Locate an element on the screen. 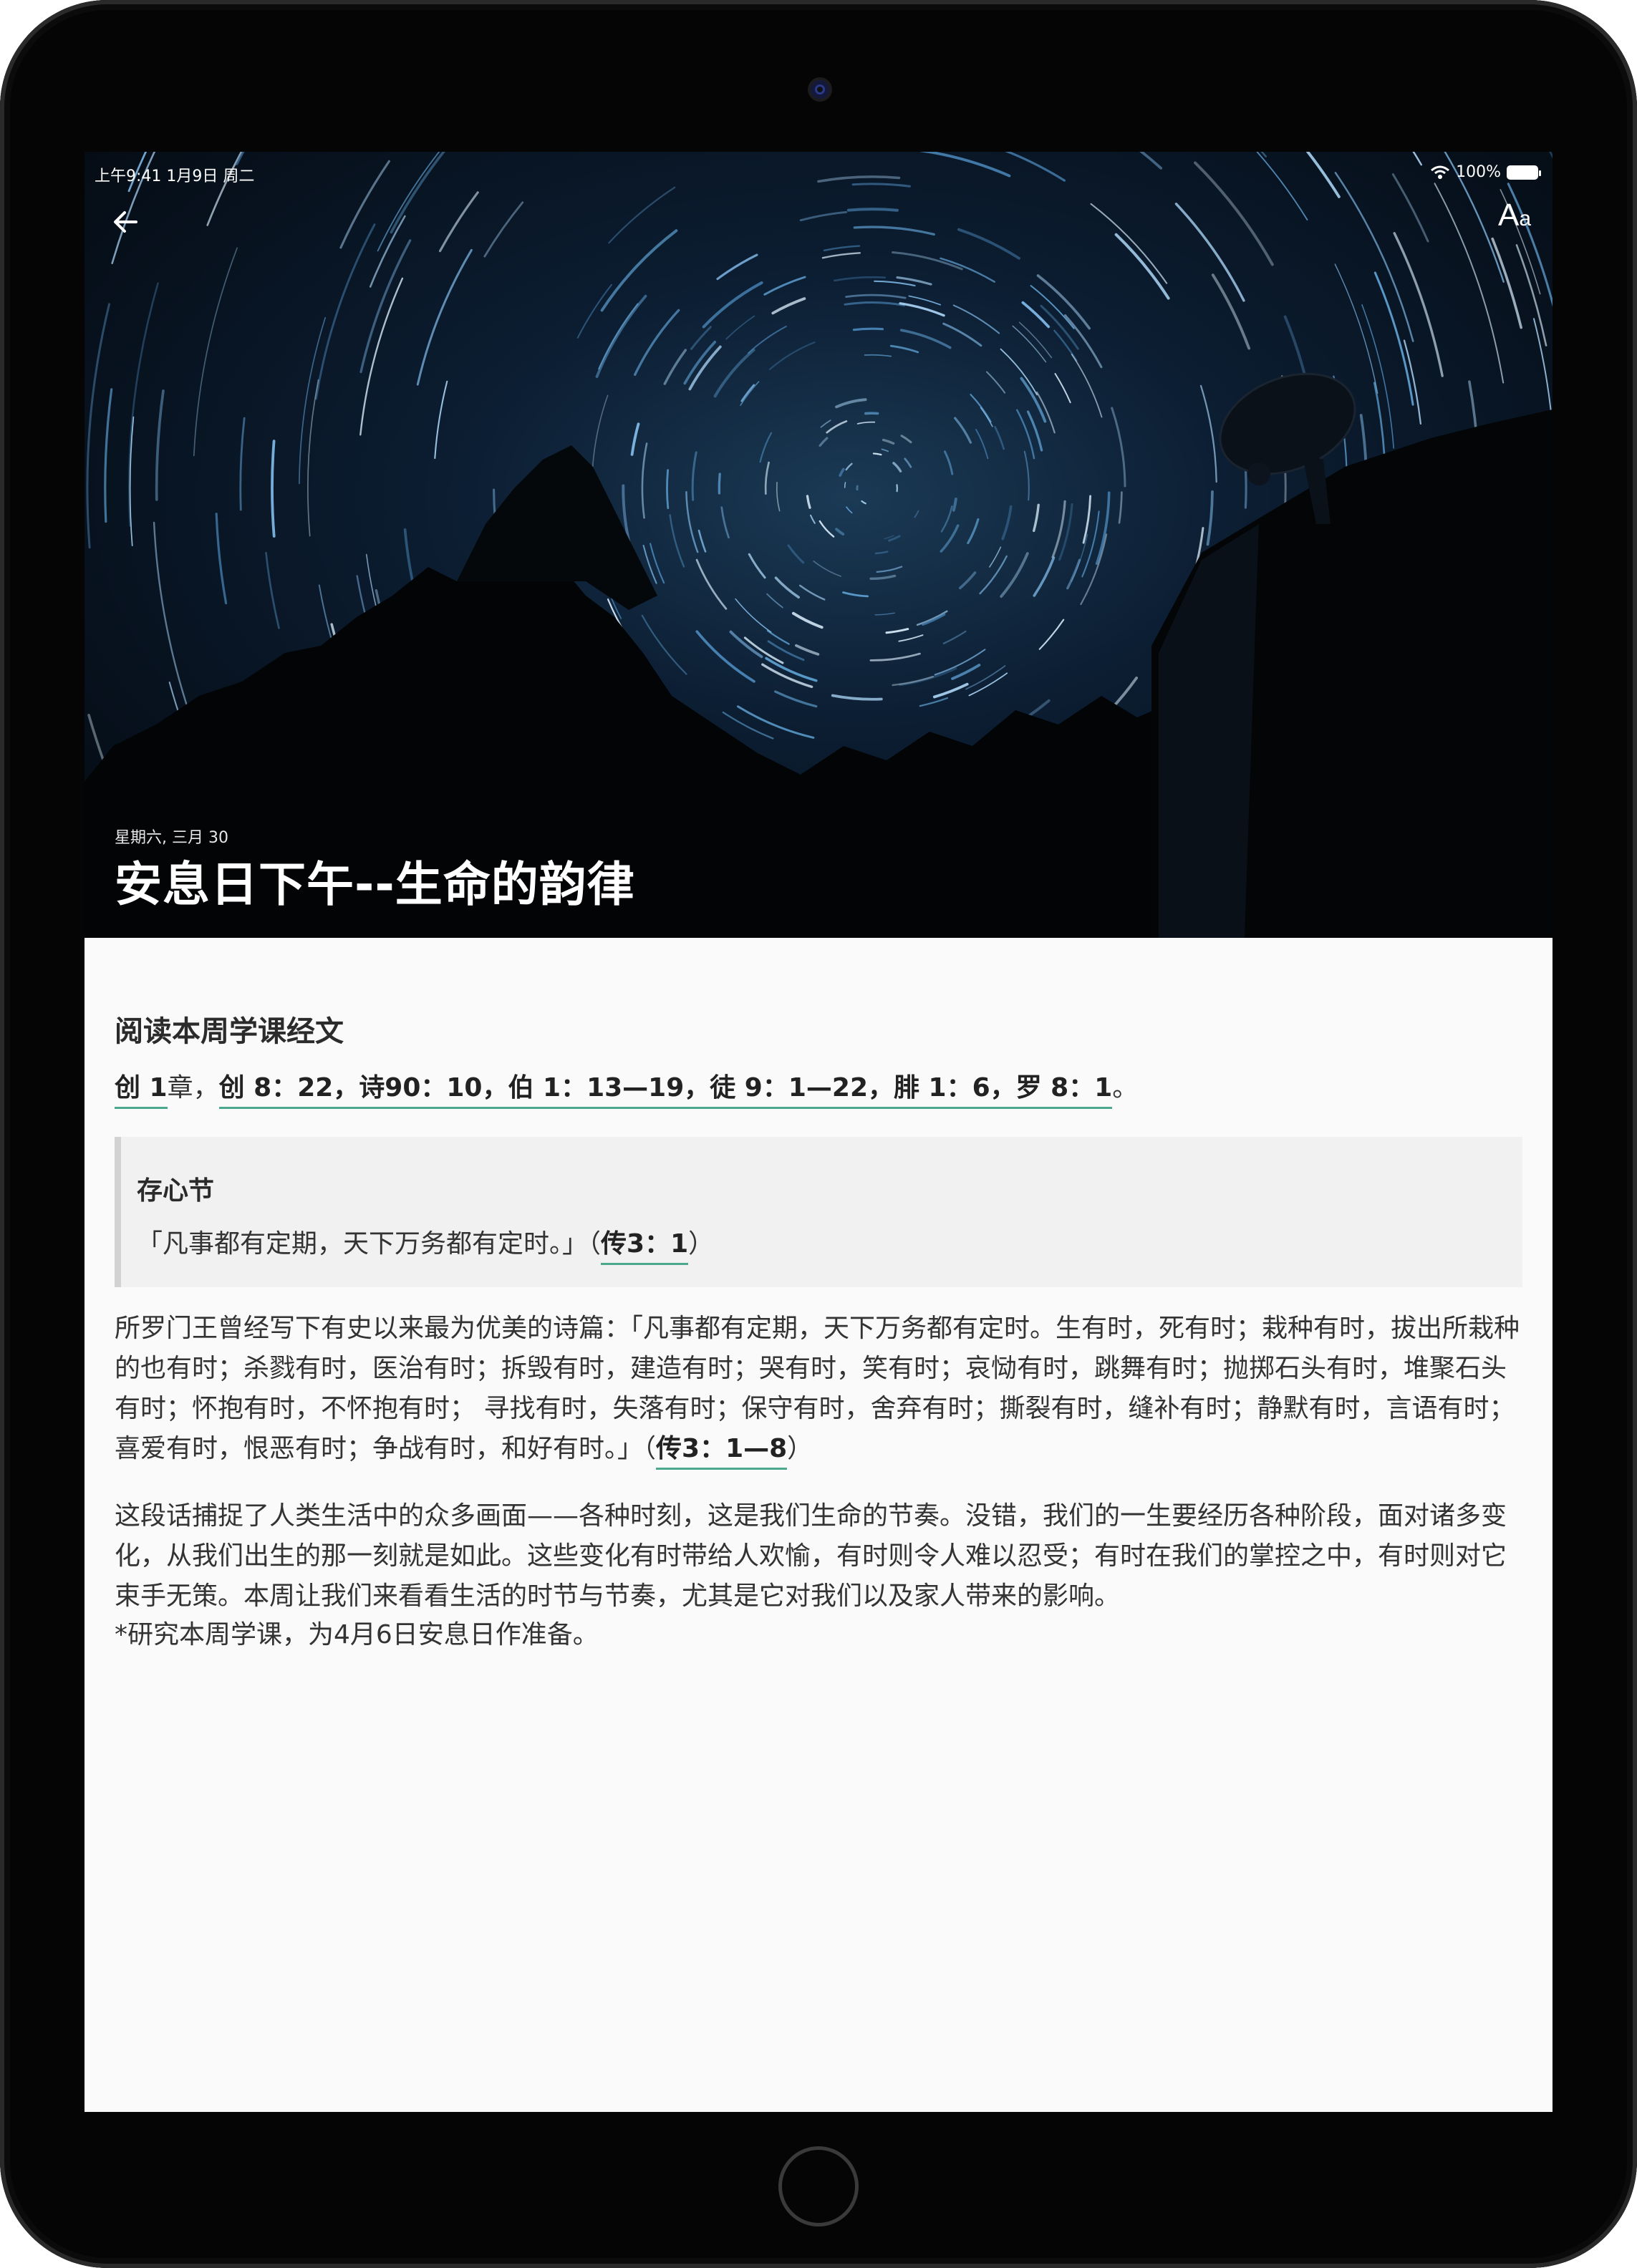 This screenshot has height=2268, width=1637. status-bar: 上午9:41 1月9日 周二 100% is located at coordinates (818, 173).